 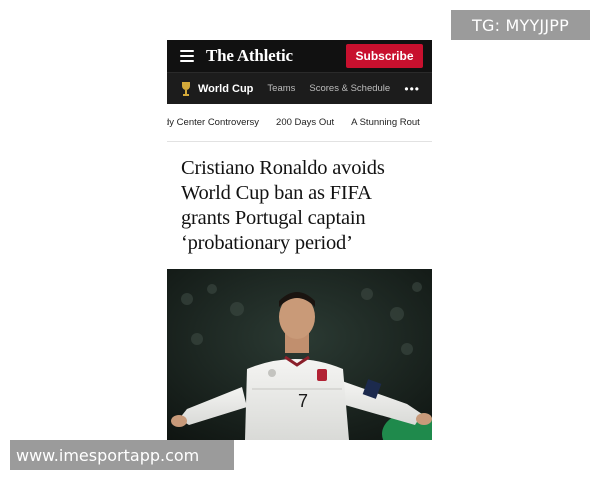 I want to click on subscribe-button: Subscribe, so click(x=384, y=56).